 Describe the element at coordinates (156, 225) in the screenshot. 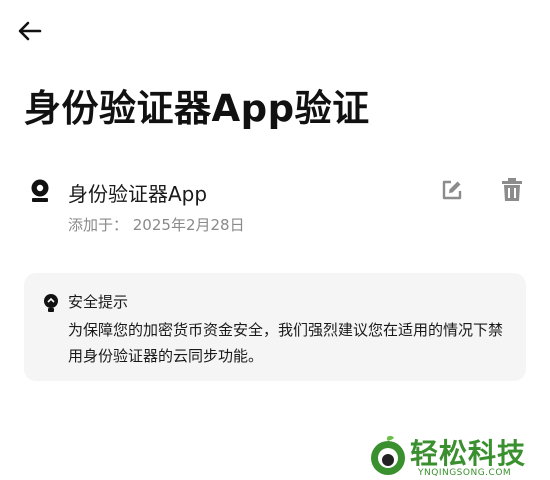

I see `added-date: 添加于： 2025年2月28日` at that location.